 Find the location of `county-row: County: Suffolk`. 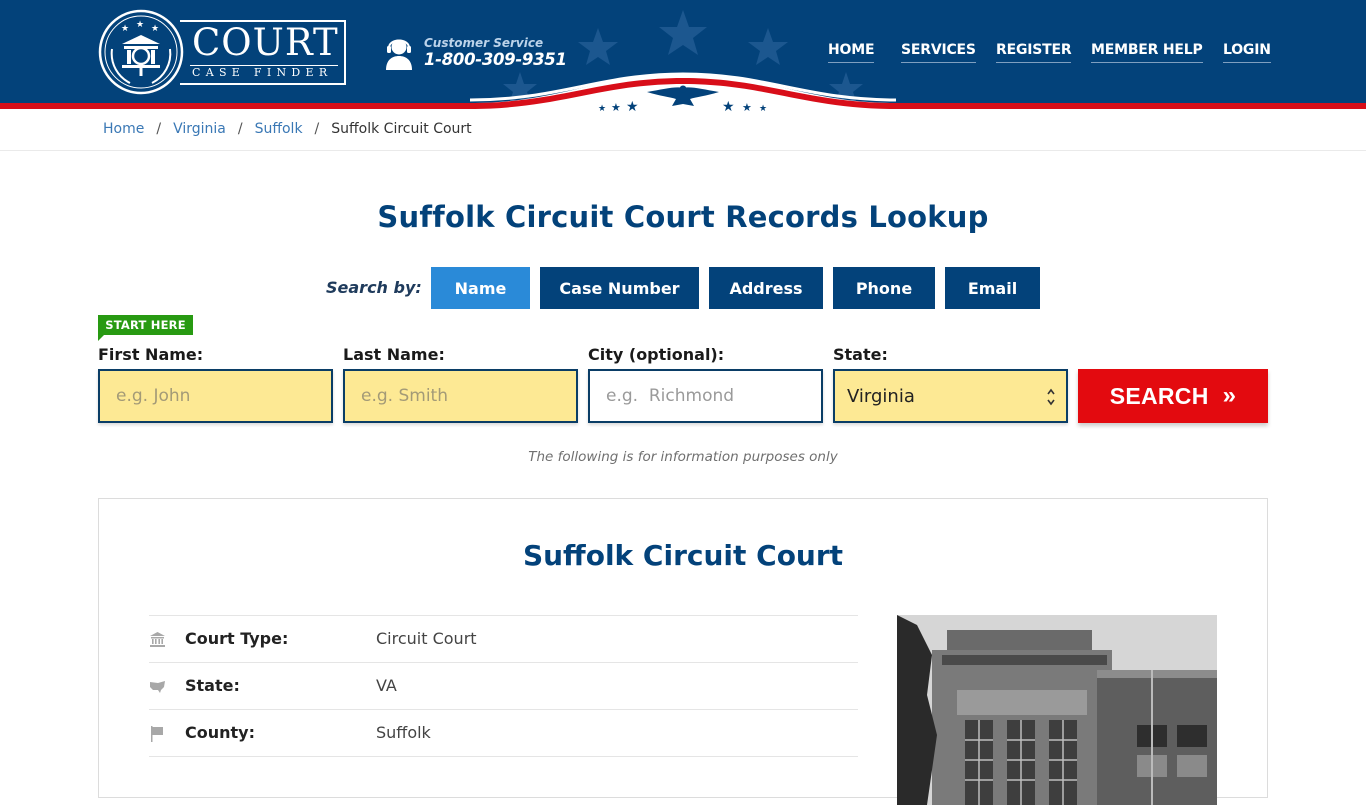

county-row: County: Suffolk is located at coordinates (503, 732).